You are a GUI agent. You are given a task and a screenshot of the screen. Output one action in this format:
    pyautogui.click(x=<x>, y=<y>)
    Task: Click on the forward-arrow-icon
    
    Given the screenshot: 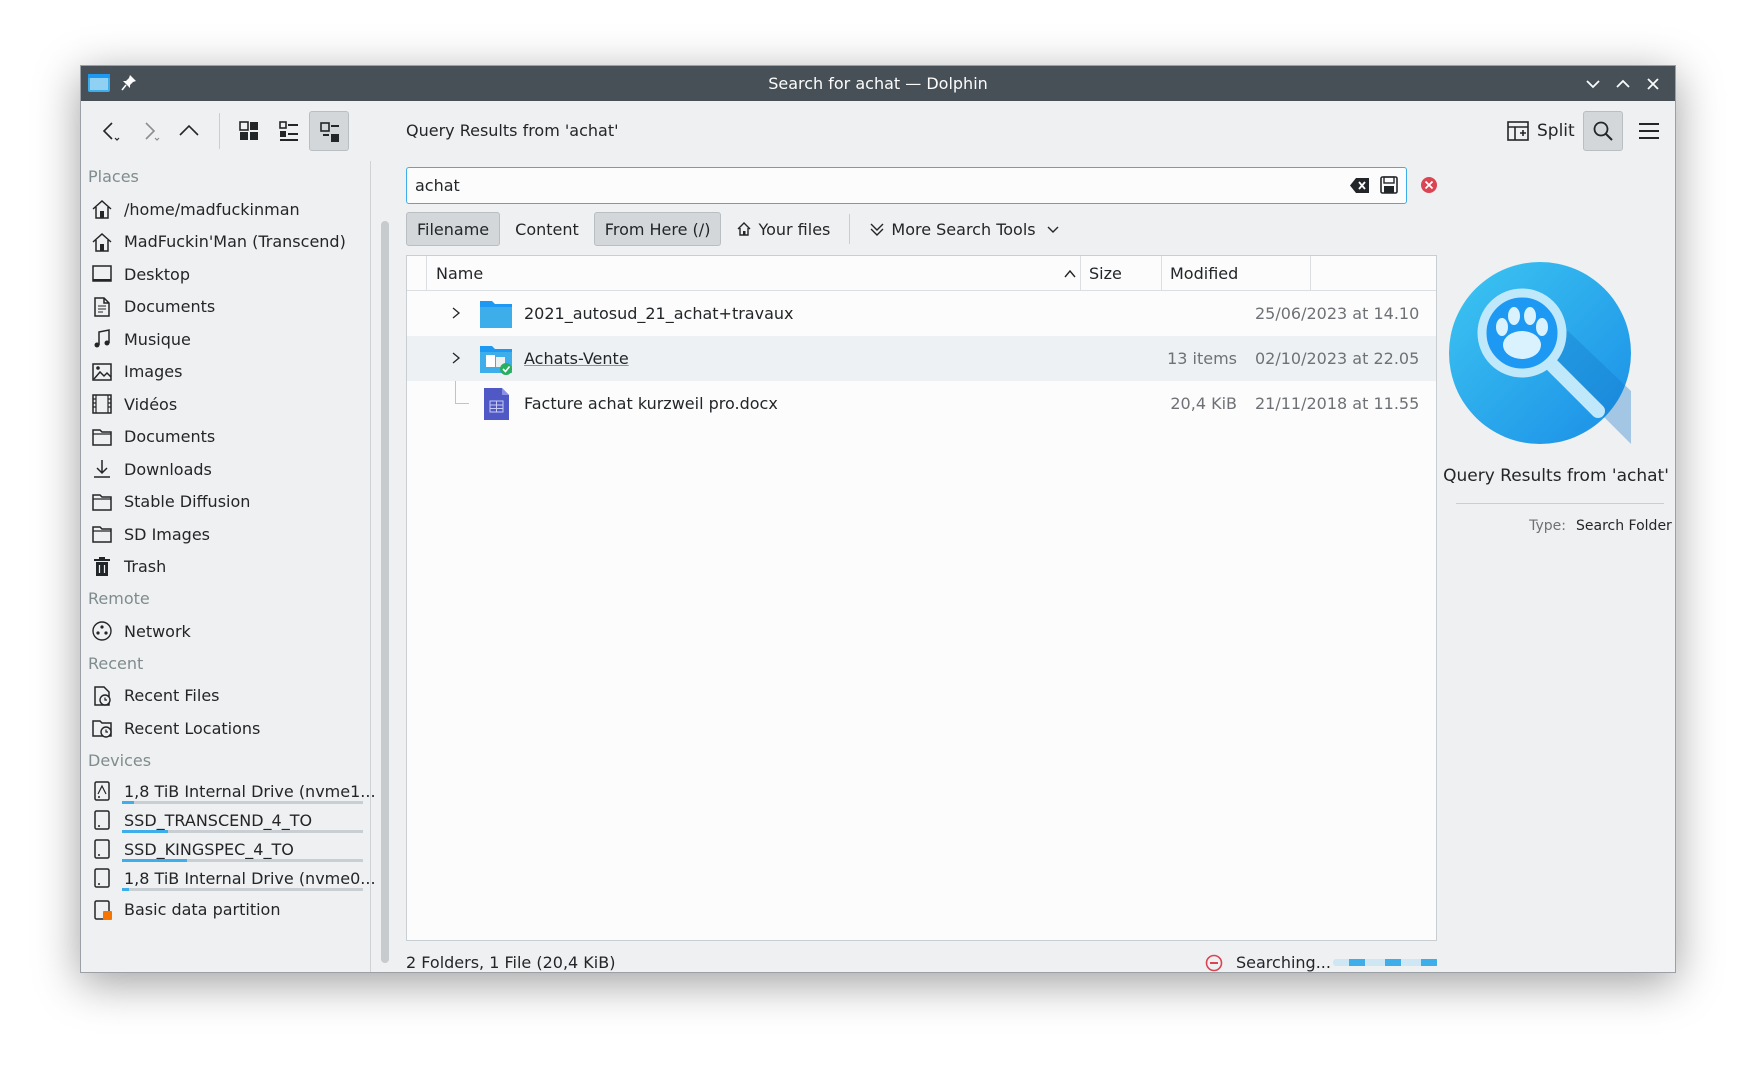 What is the action you would take?
    pyautogui.click(x=152, y=131)
    